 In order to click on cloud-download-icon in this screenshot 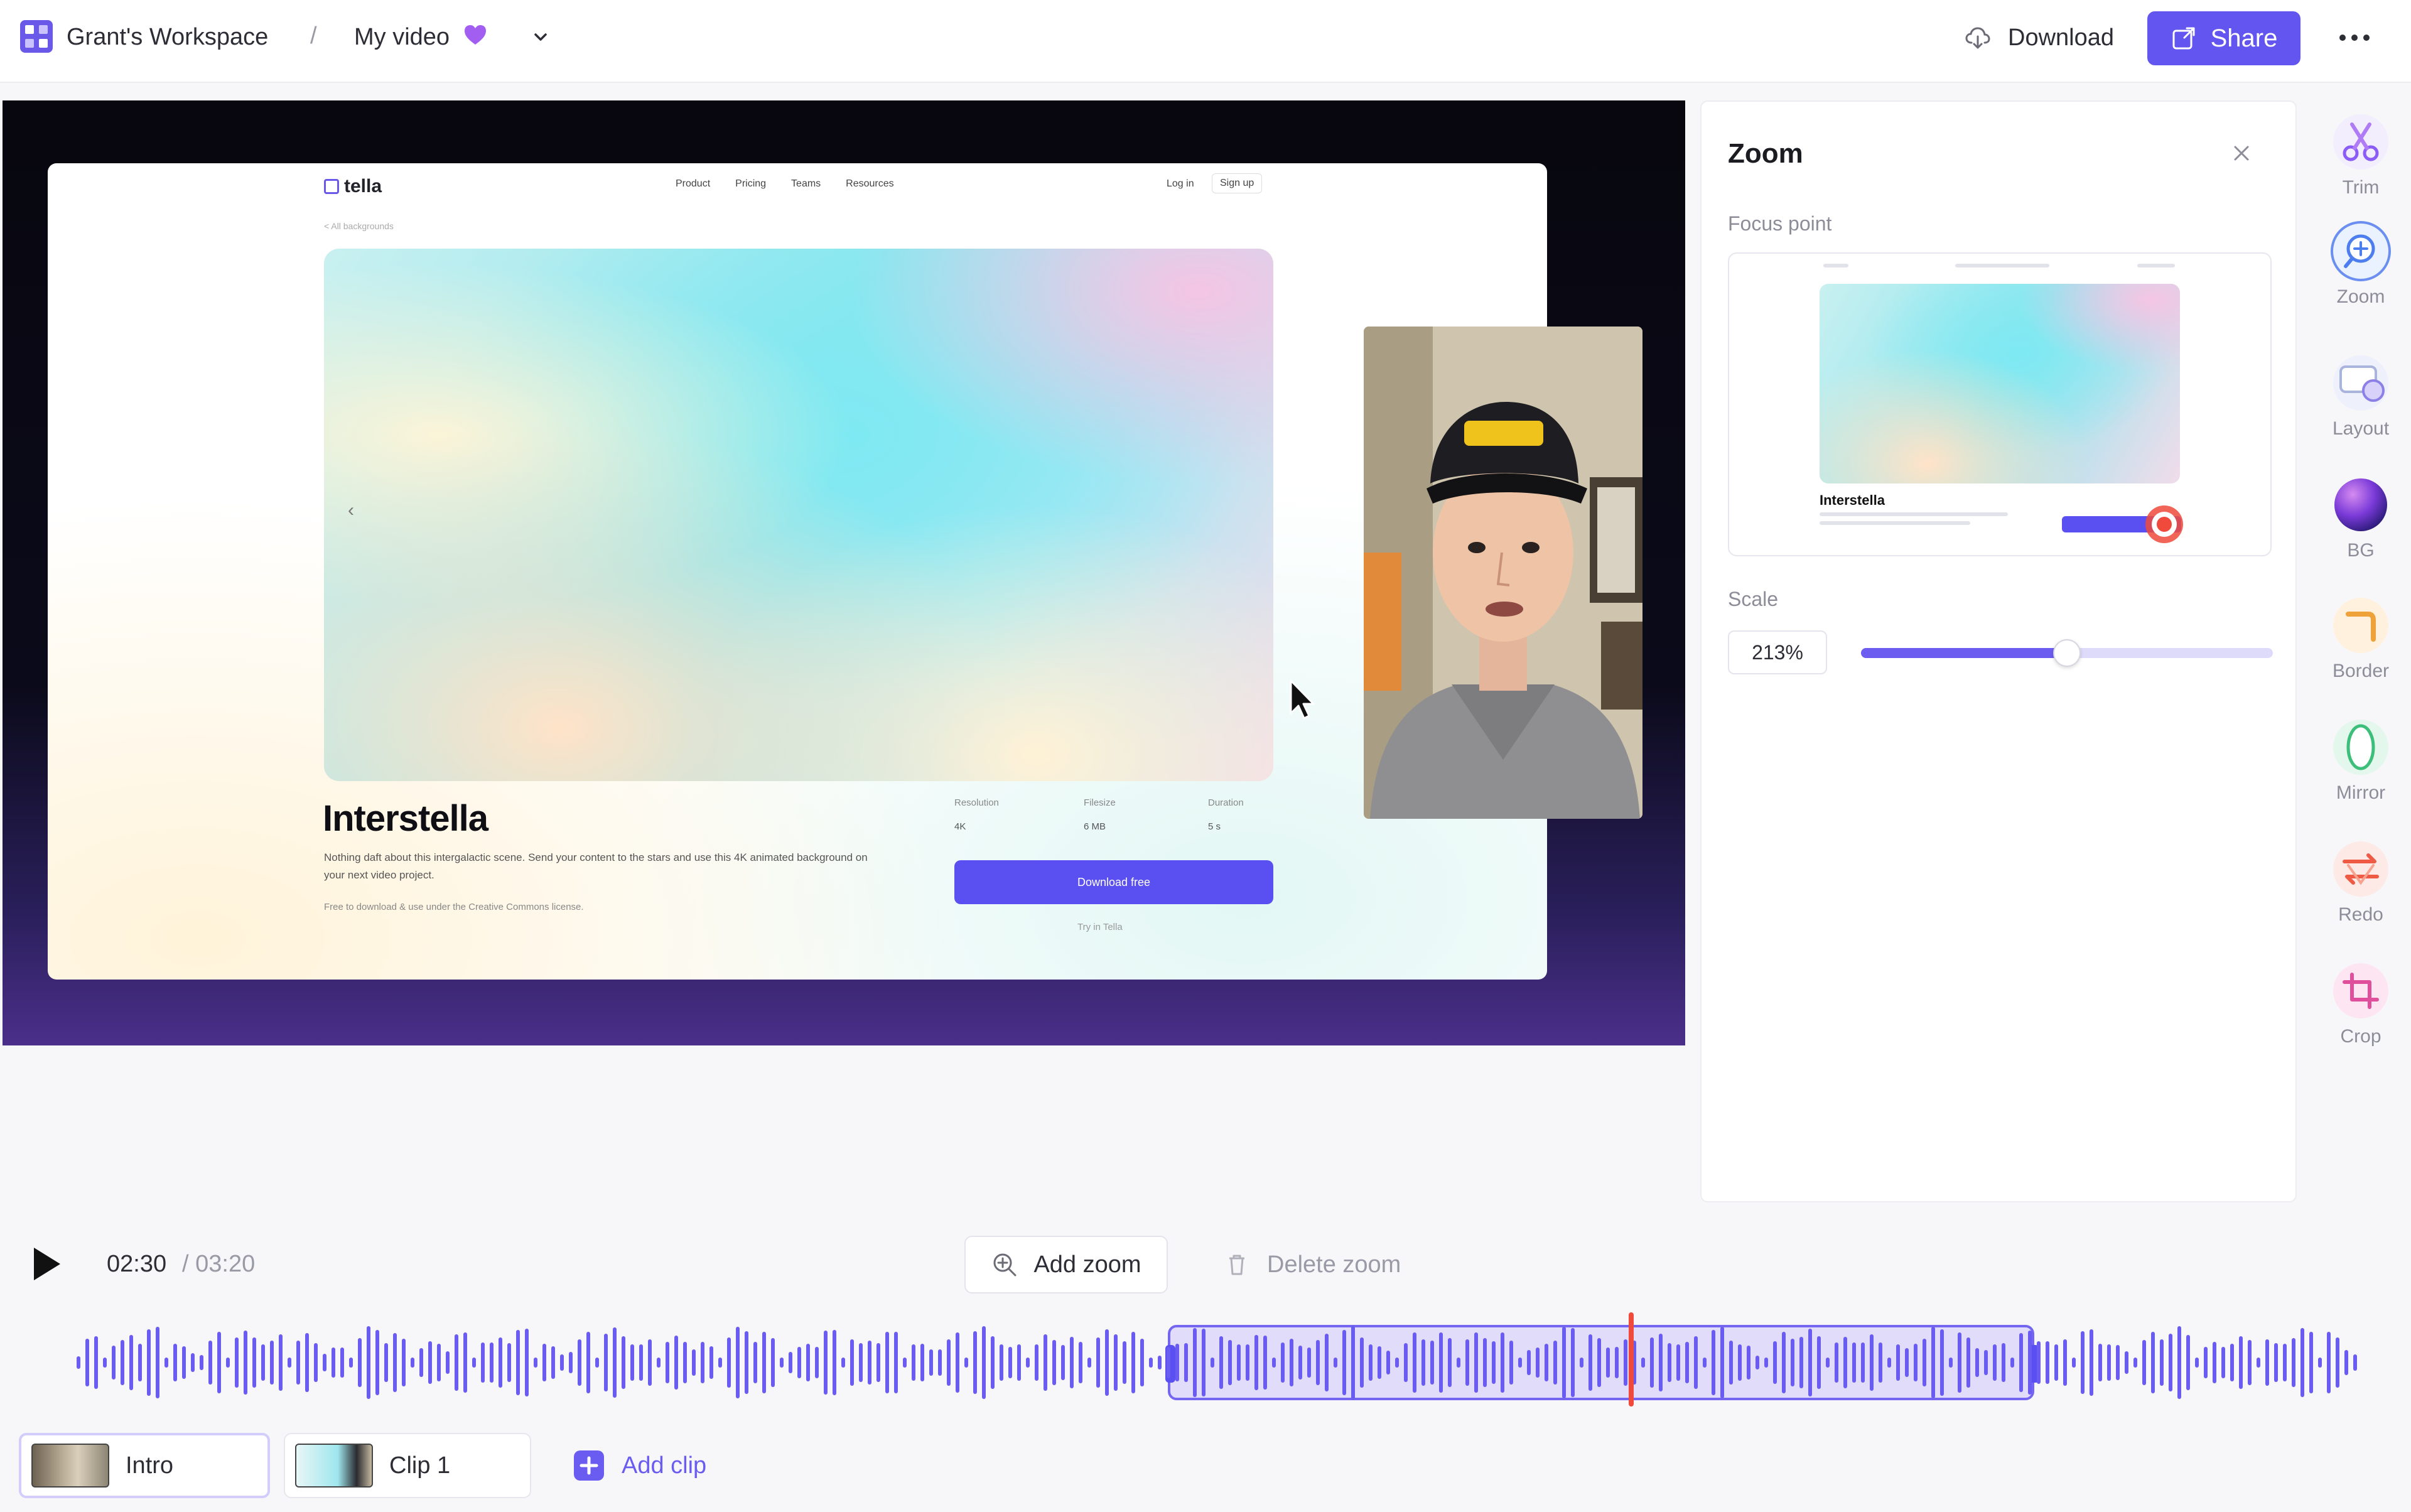, I will do `click(1977, 38)`.